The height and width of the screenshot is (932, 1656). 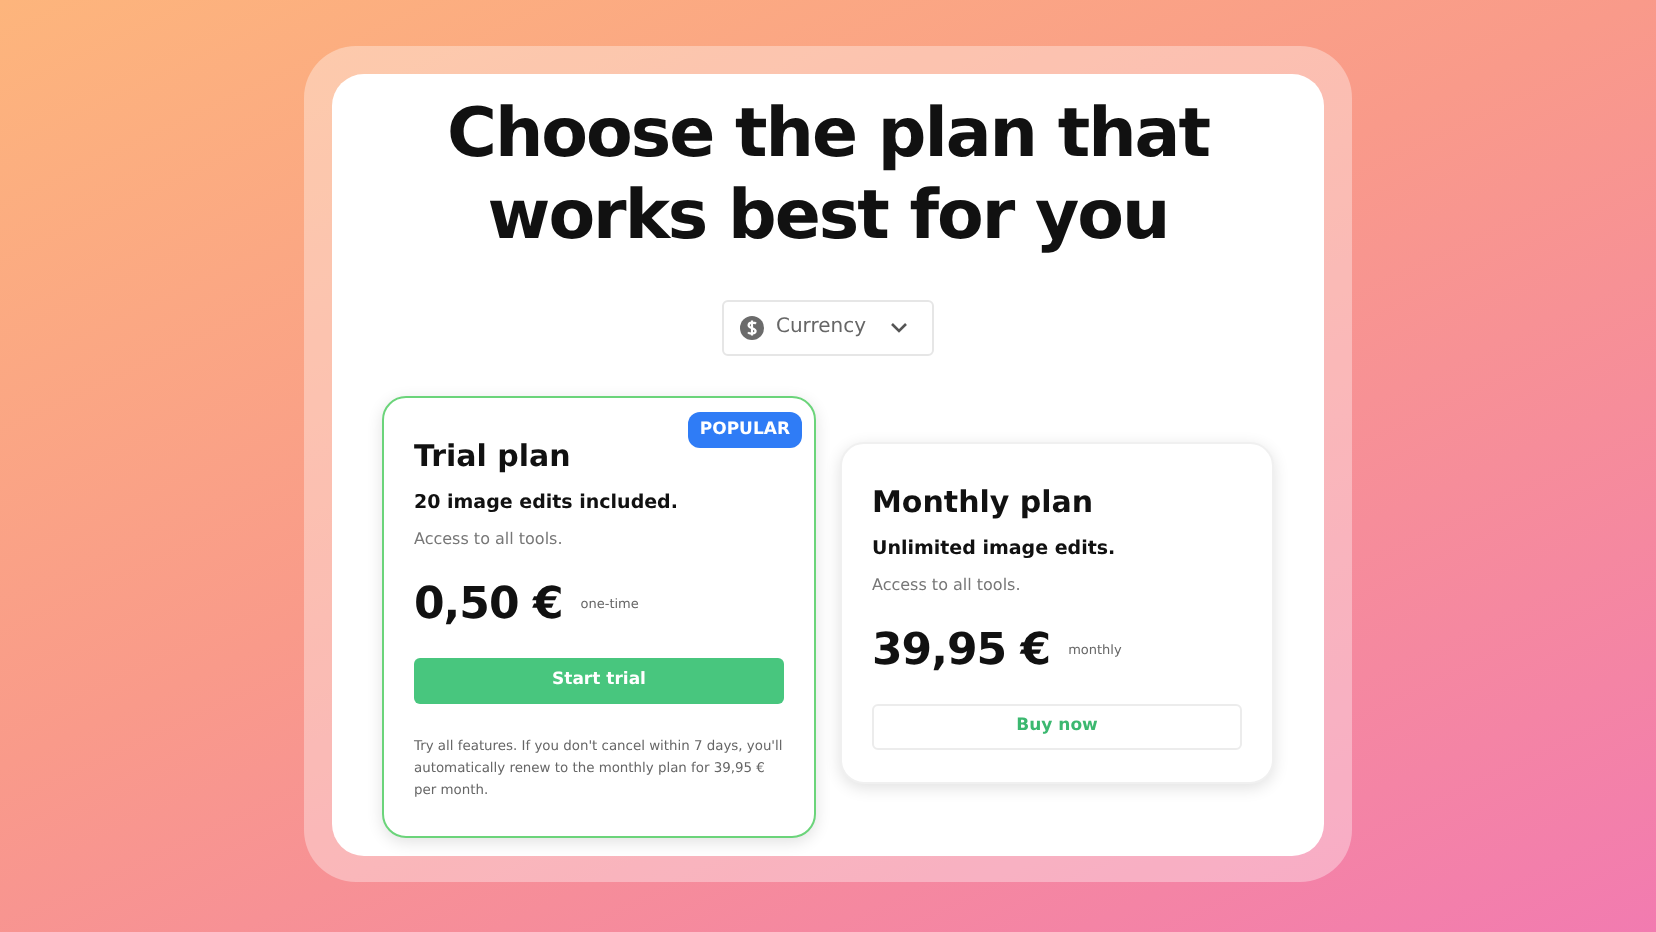 What do you see at coordinates (899, 327) in the screenshot?
I see `chevron-down-icon` at bounding box center [899, 327].